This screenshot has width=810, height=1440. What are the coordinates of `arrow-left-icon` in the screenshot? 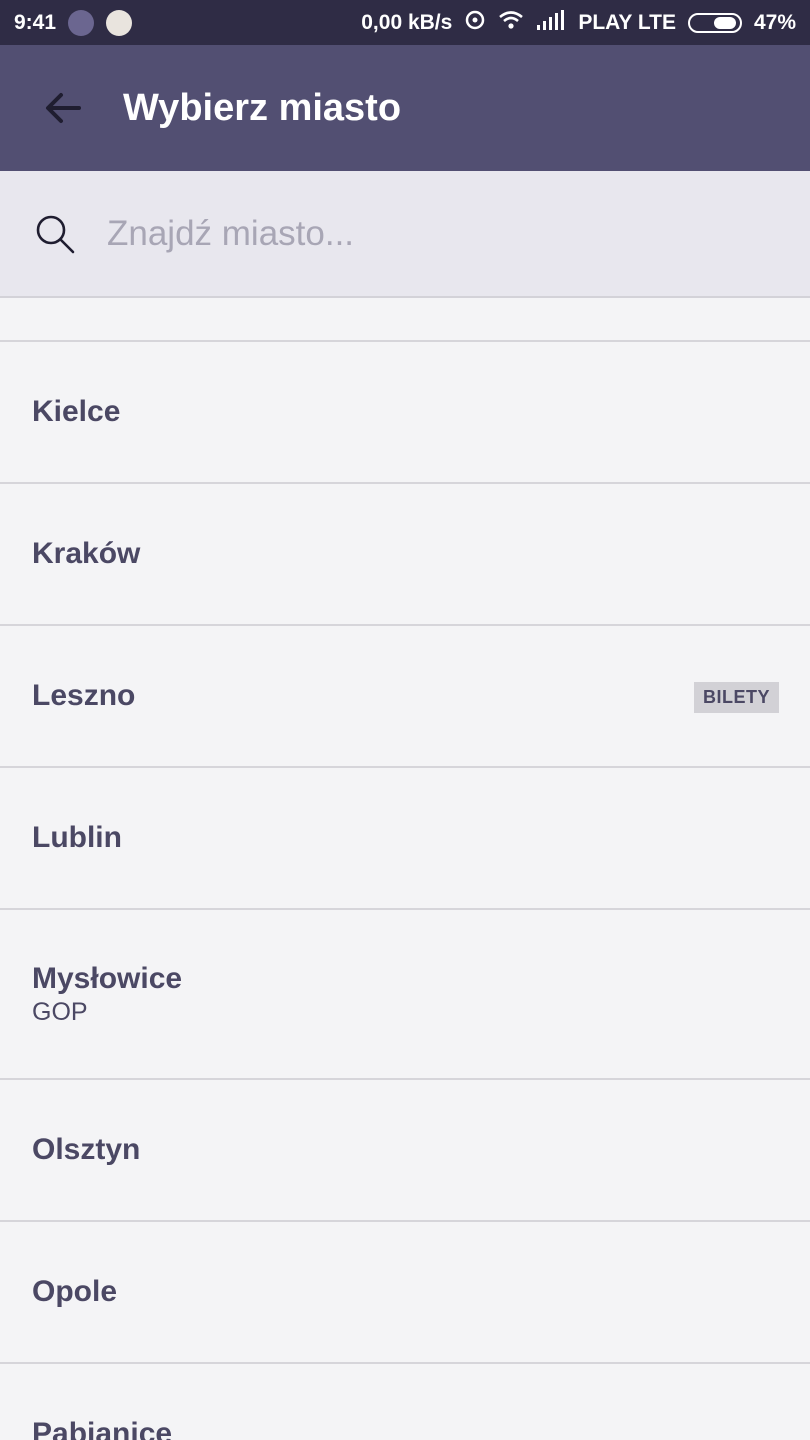 It's located at (63, 108).